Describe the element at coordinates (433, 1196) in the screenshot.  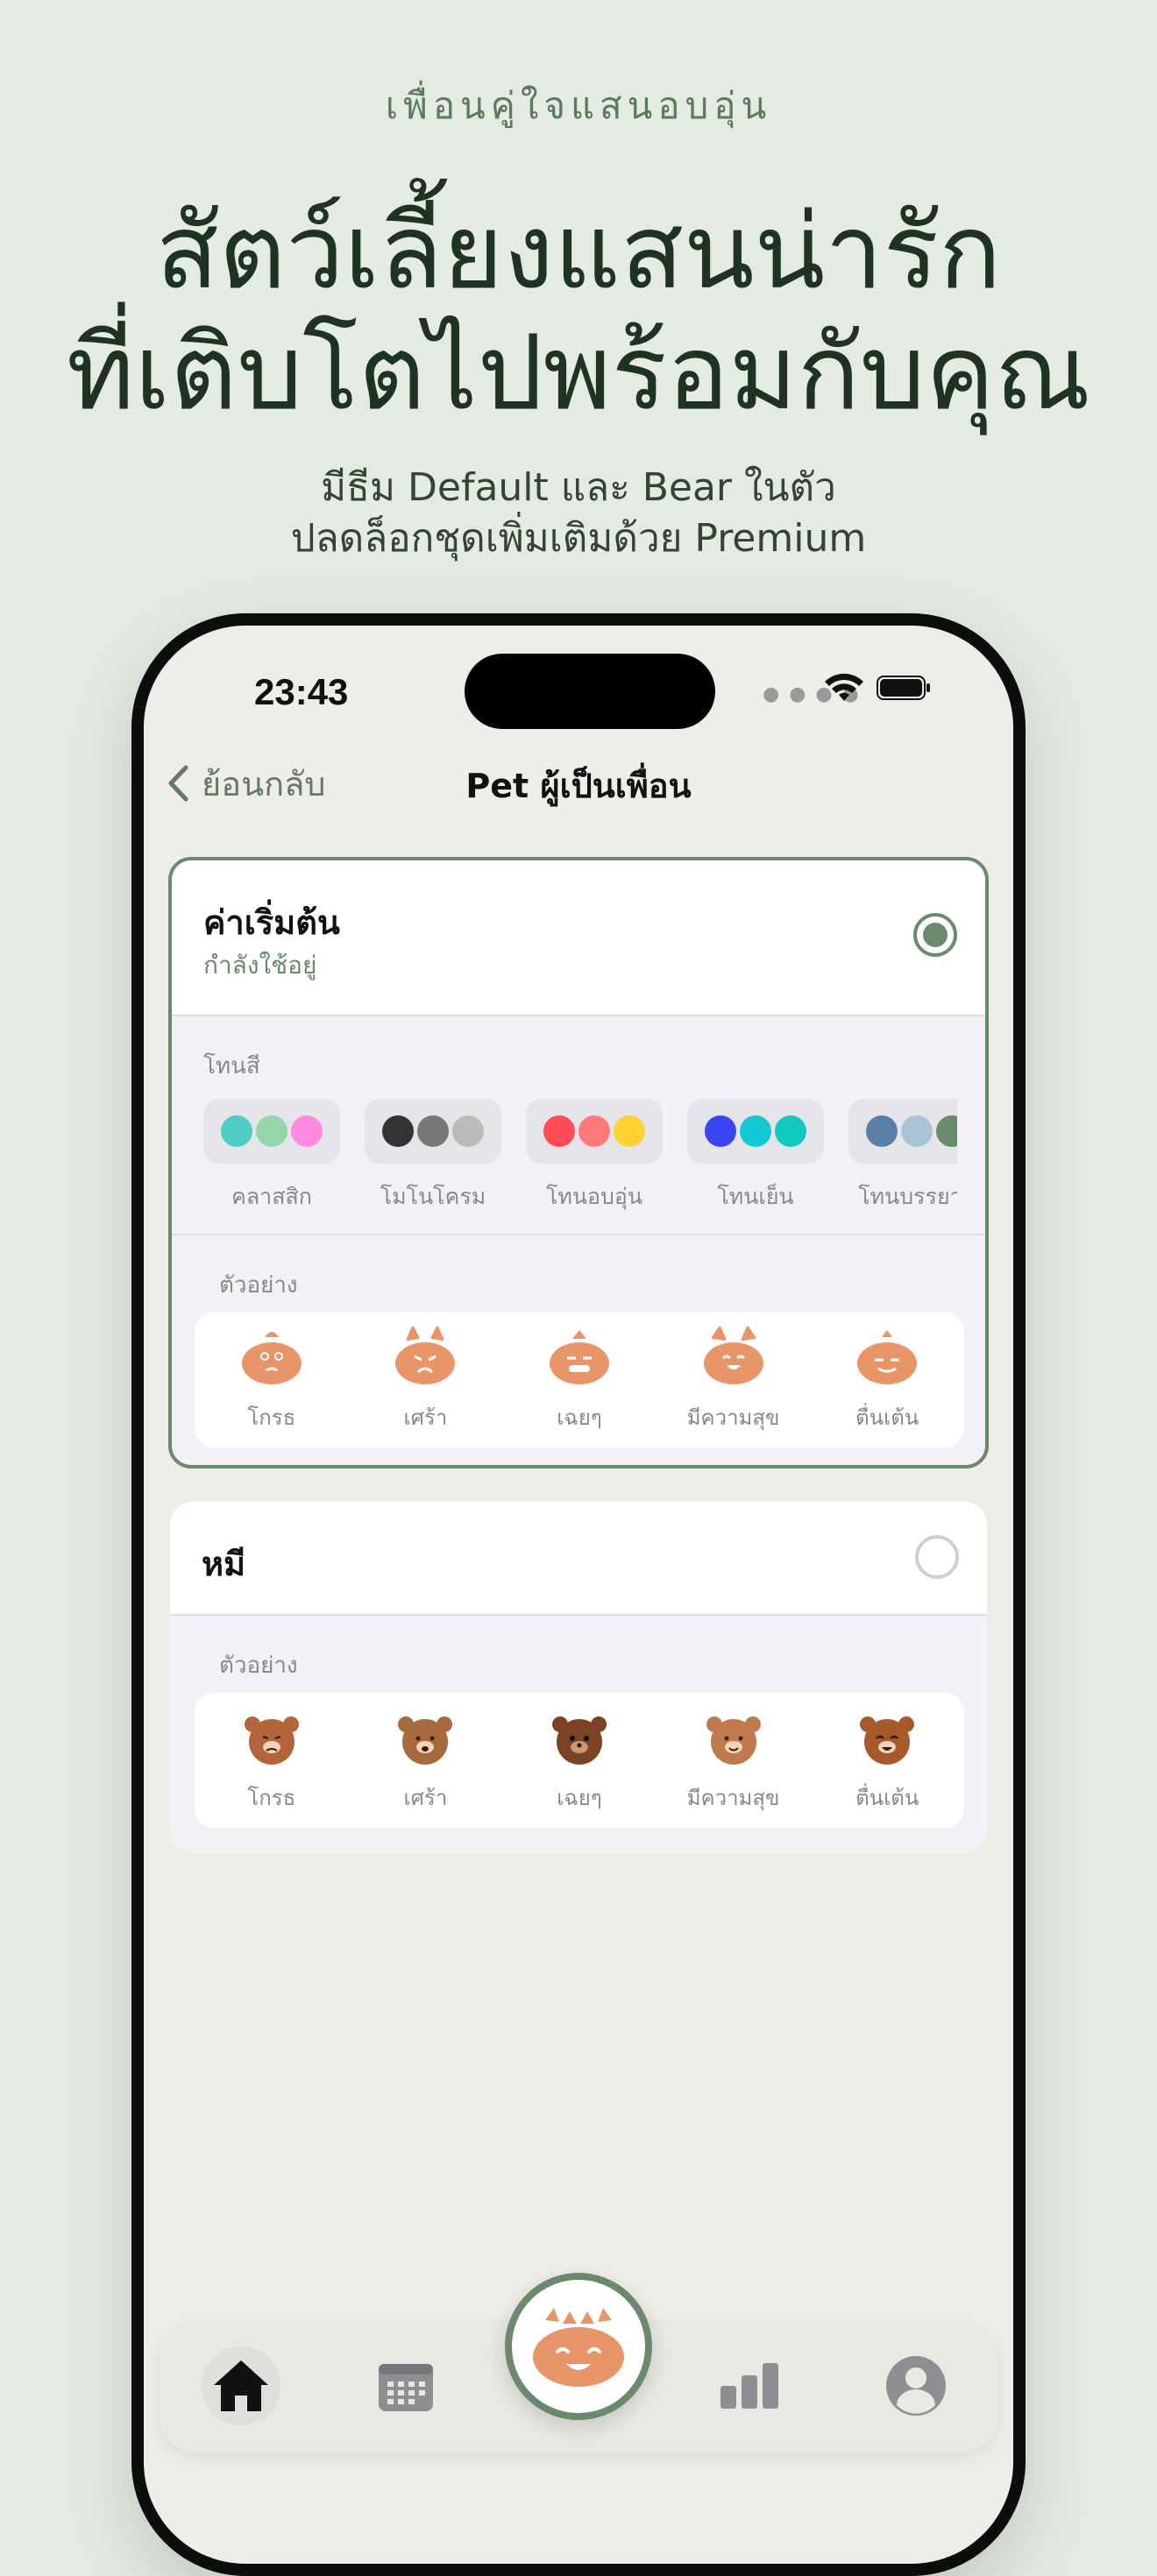
I see `tone-label: โมโนโครม` at that location.